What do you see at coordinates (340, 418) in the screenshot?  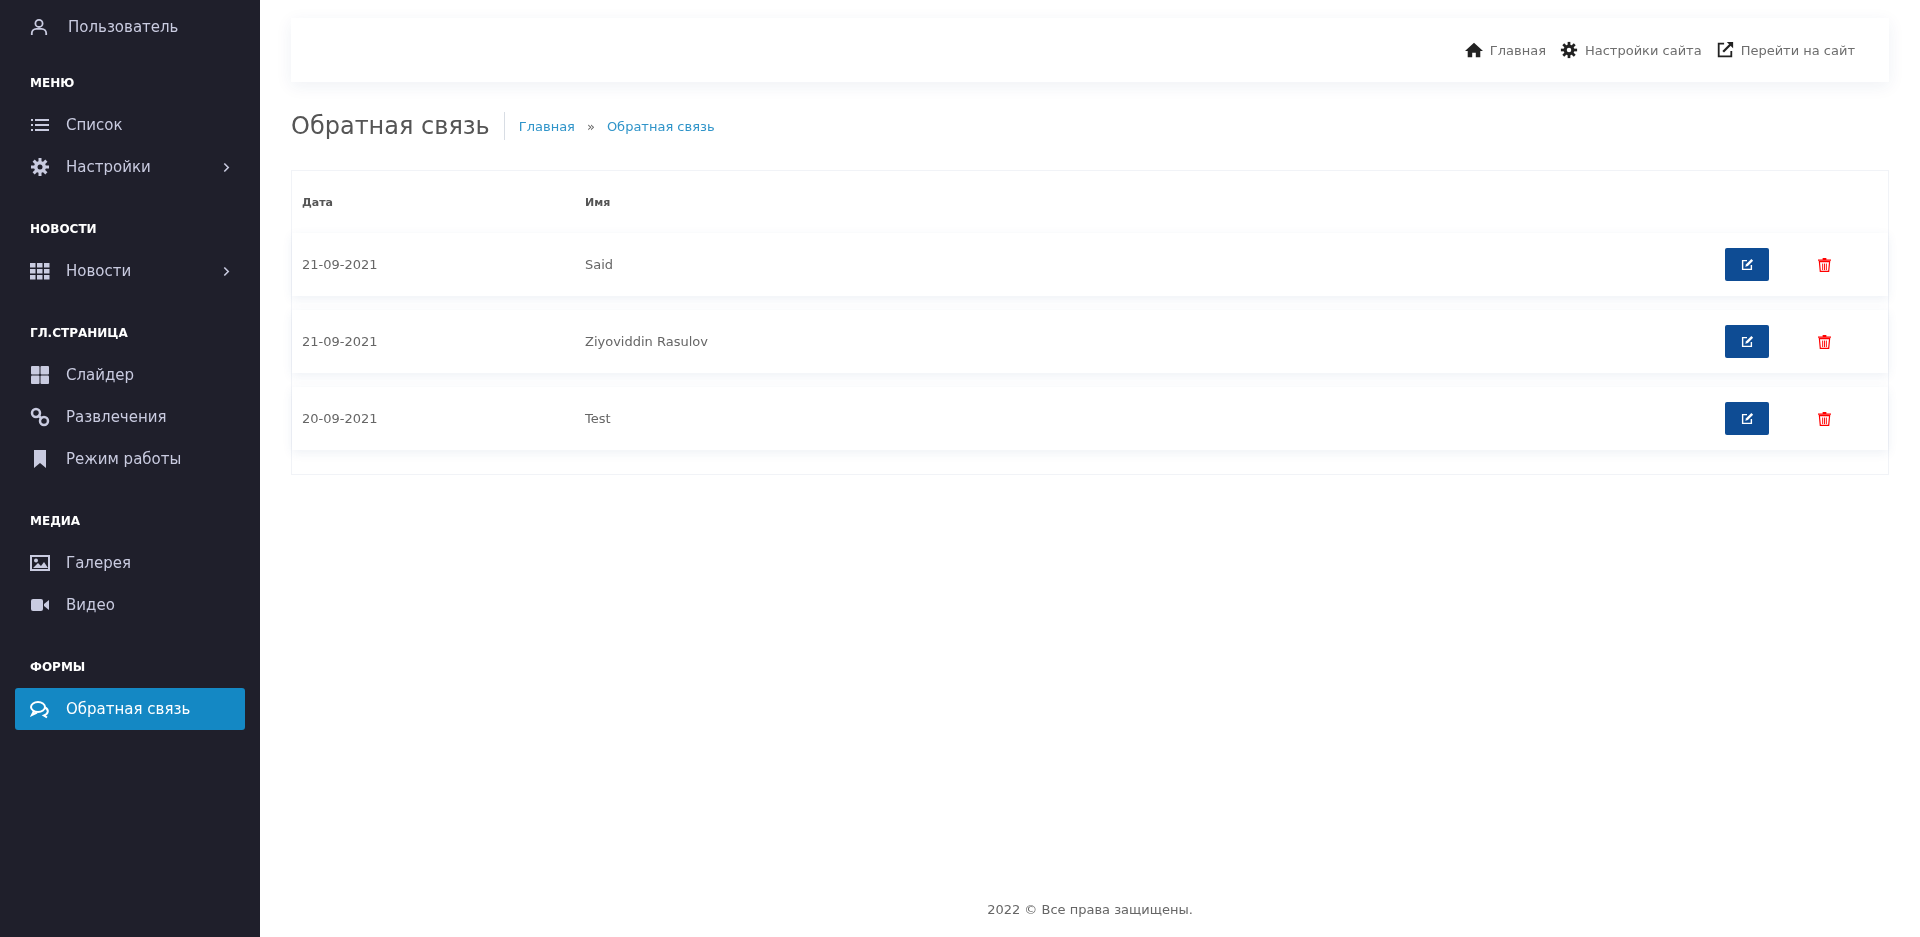 I see `table-cell-text: 20-09-2021` at bounding box center [340, 418].